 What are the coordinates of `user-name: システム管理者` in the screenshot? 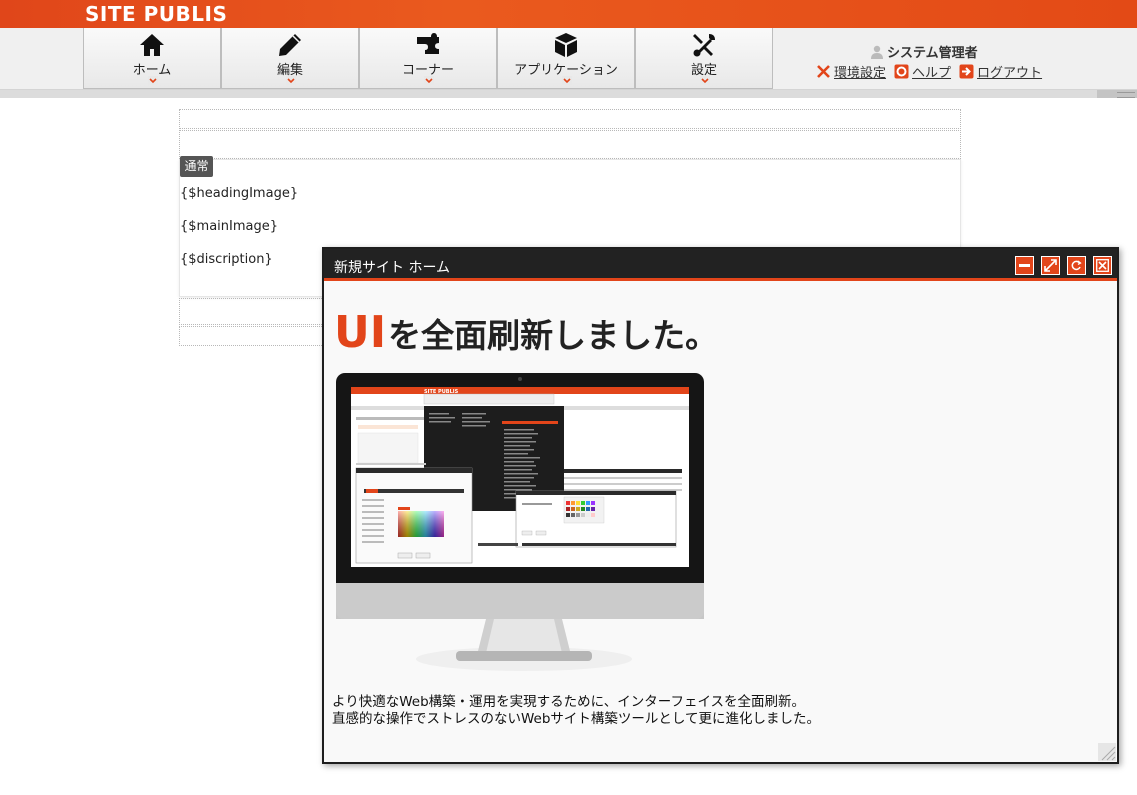 It's located at (924, 51).